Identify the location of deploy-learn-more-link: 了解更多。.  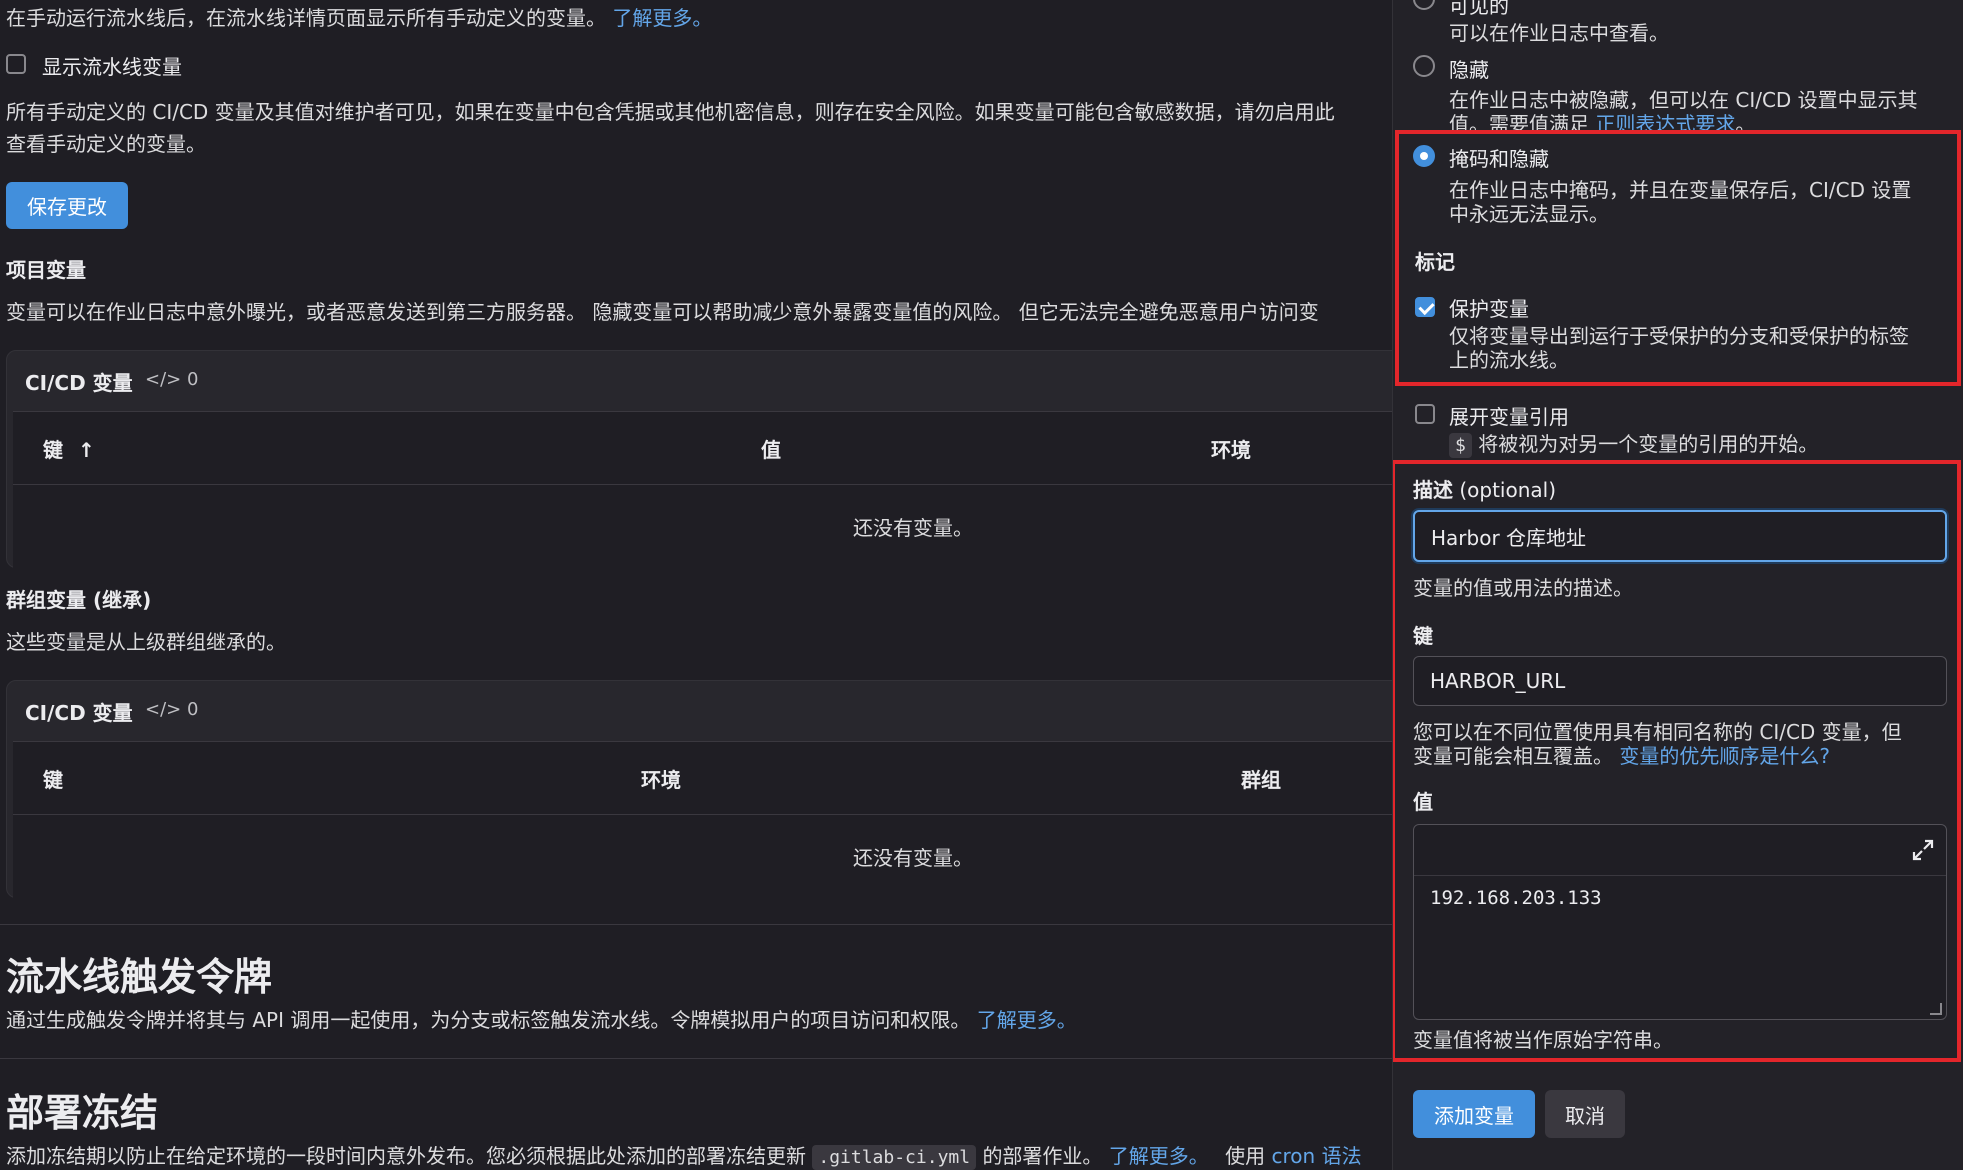
(1159, 1156).